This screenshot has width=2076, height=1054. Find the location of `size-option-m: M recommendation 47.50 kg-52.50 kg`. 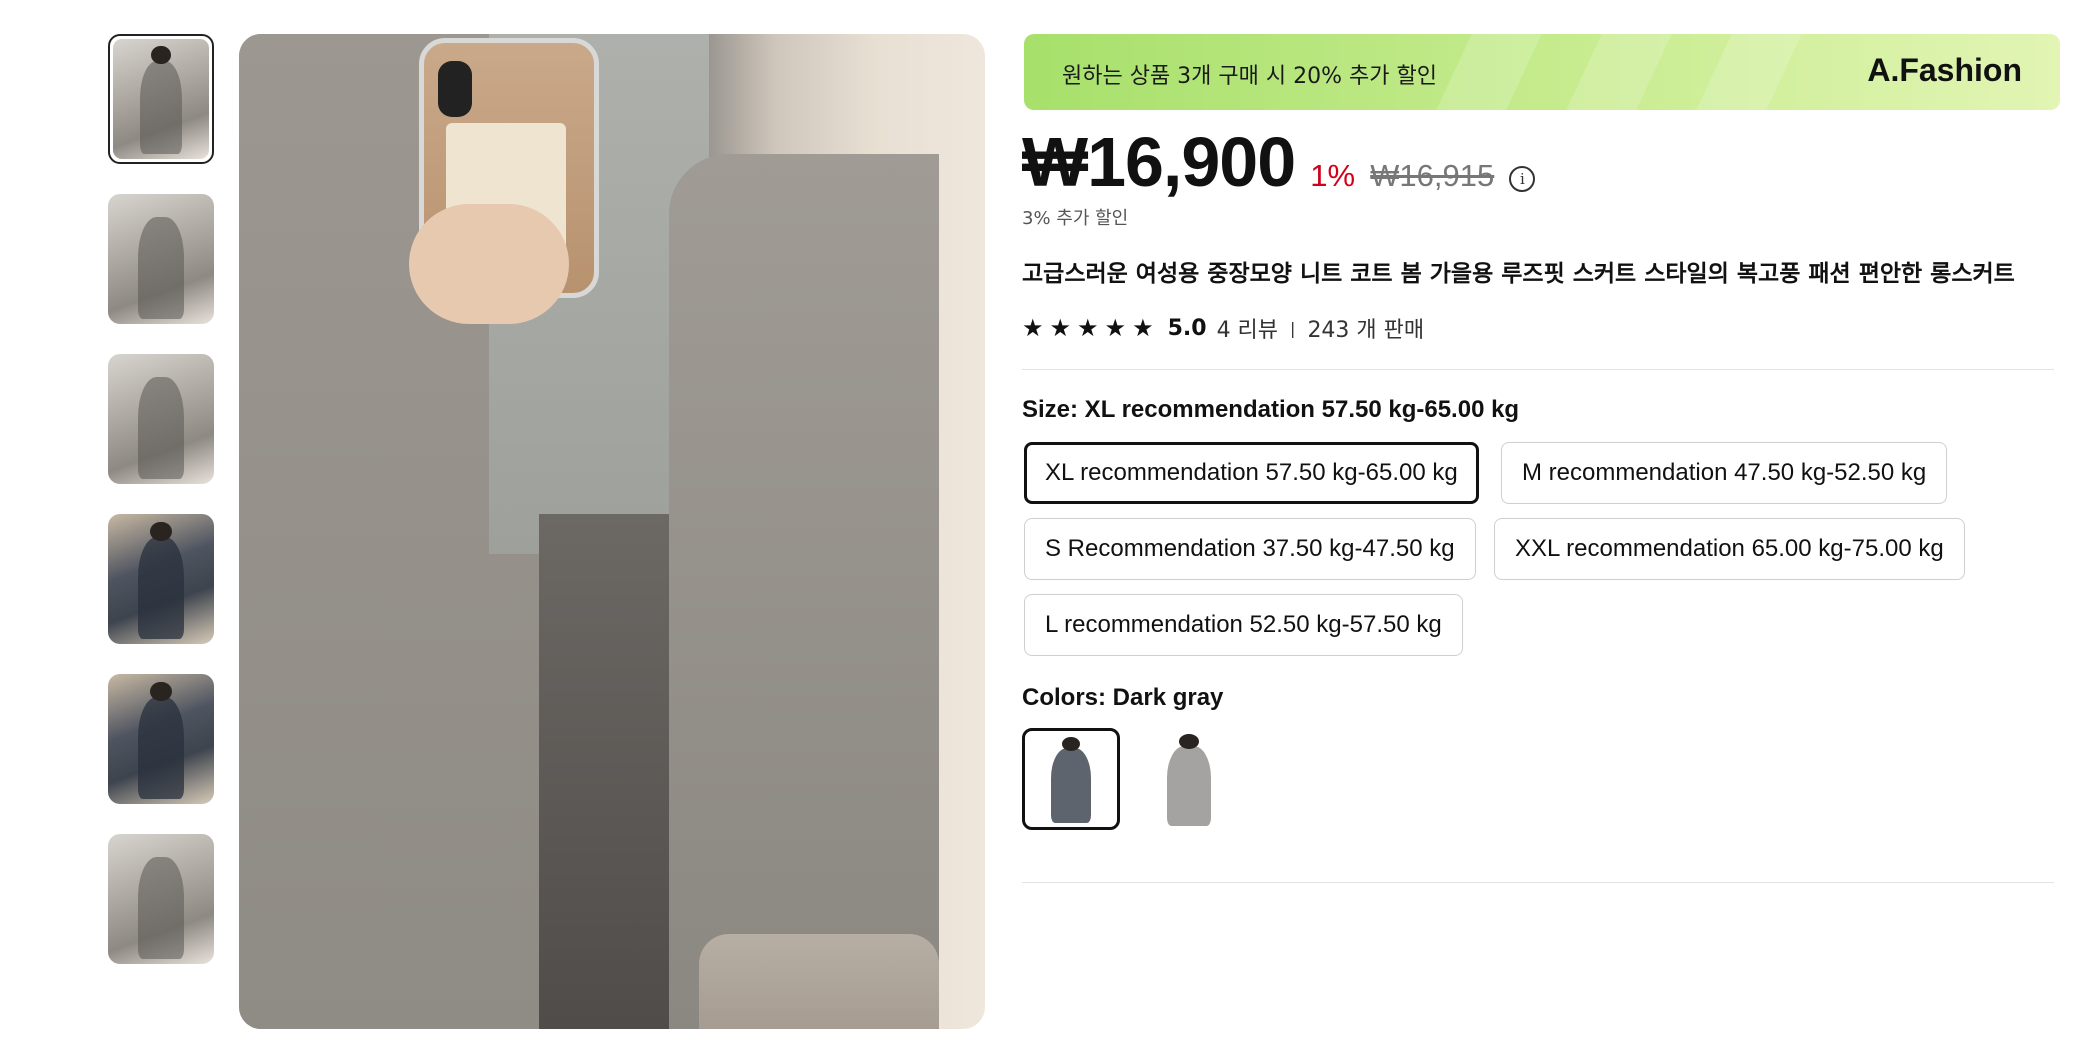

size-option-m: M recommendation 47.50 kg-52.50 kg is located at coordinates (1724, 473).